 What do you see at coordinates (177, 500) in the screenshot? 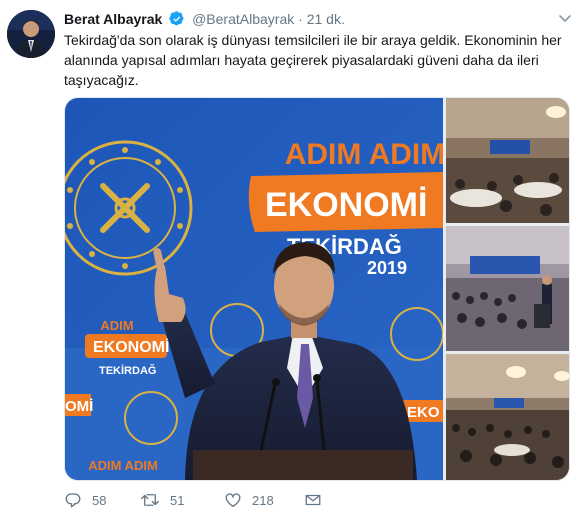
I see `retweet-count: 51` at bounding box center [177, 500].